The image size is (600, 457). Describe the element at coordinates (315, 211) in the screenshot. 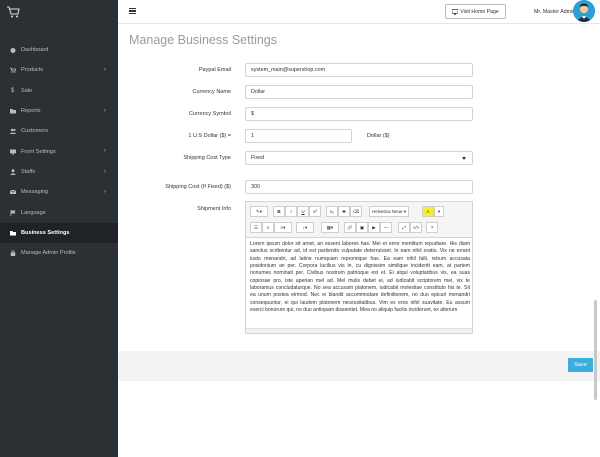

I see `superscript-icon: x²` at that location.